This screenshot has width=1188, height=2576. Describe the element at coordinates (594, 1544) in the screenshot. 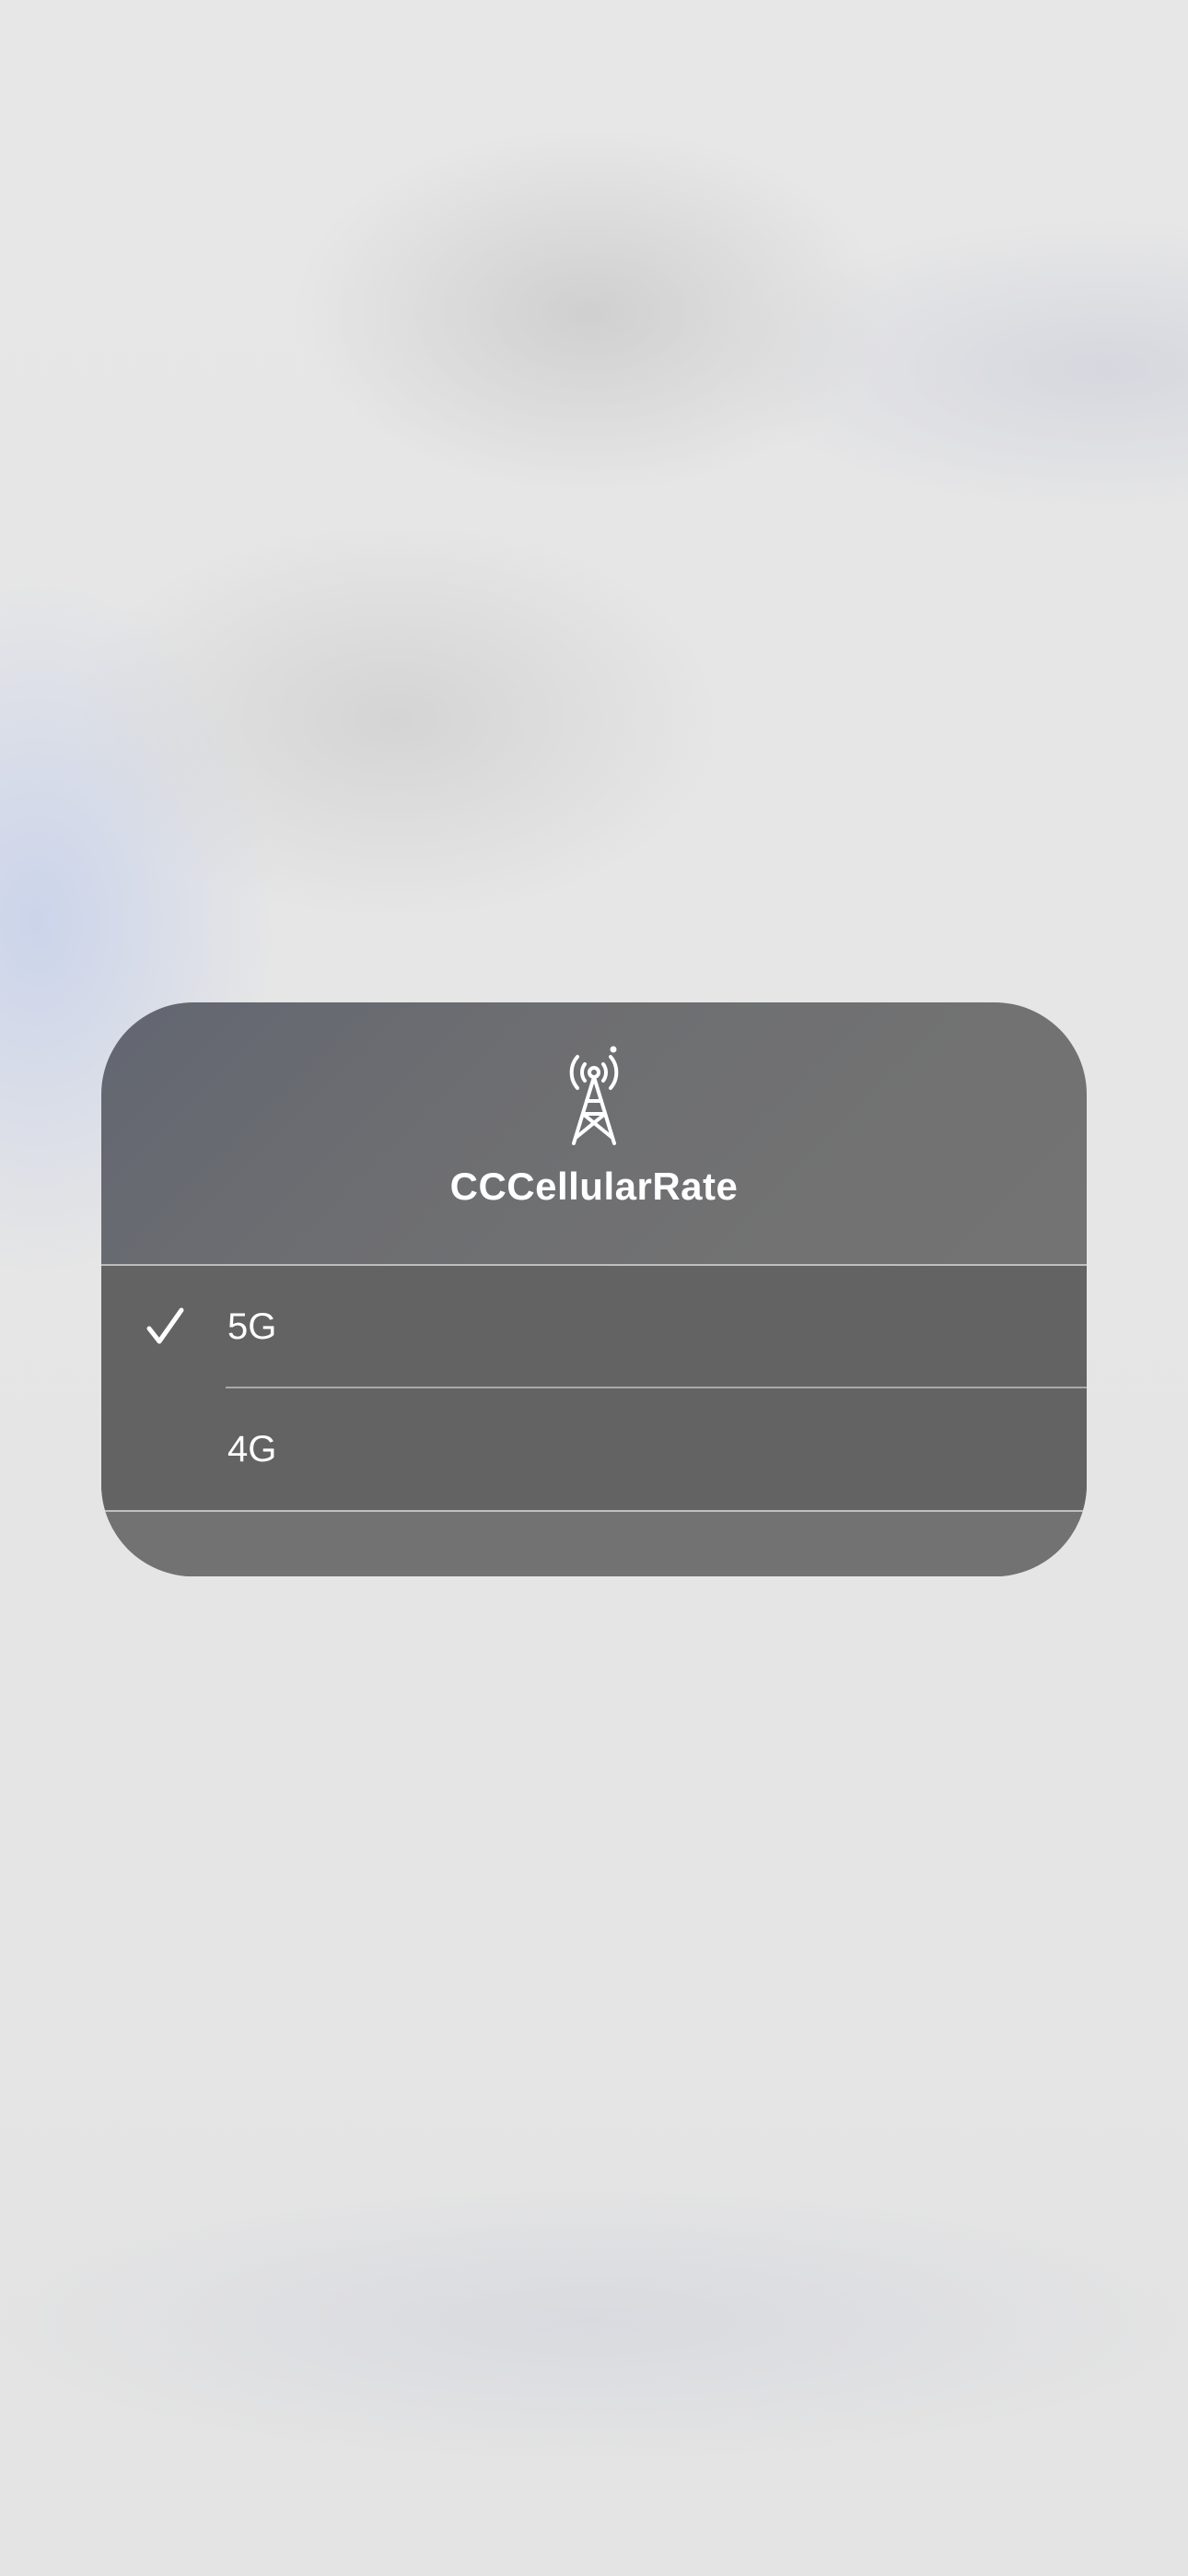

I see `menu-footer` at that location.